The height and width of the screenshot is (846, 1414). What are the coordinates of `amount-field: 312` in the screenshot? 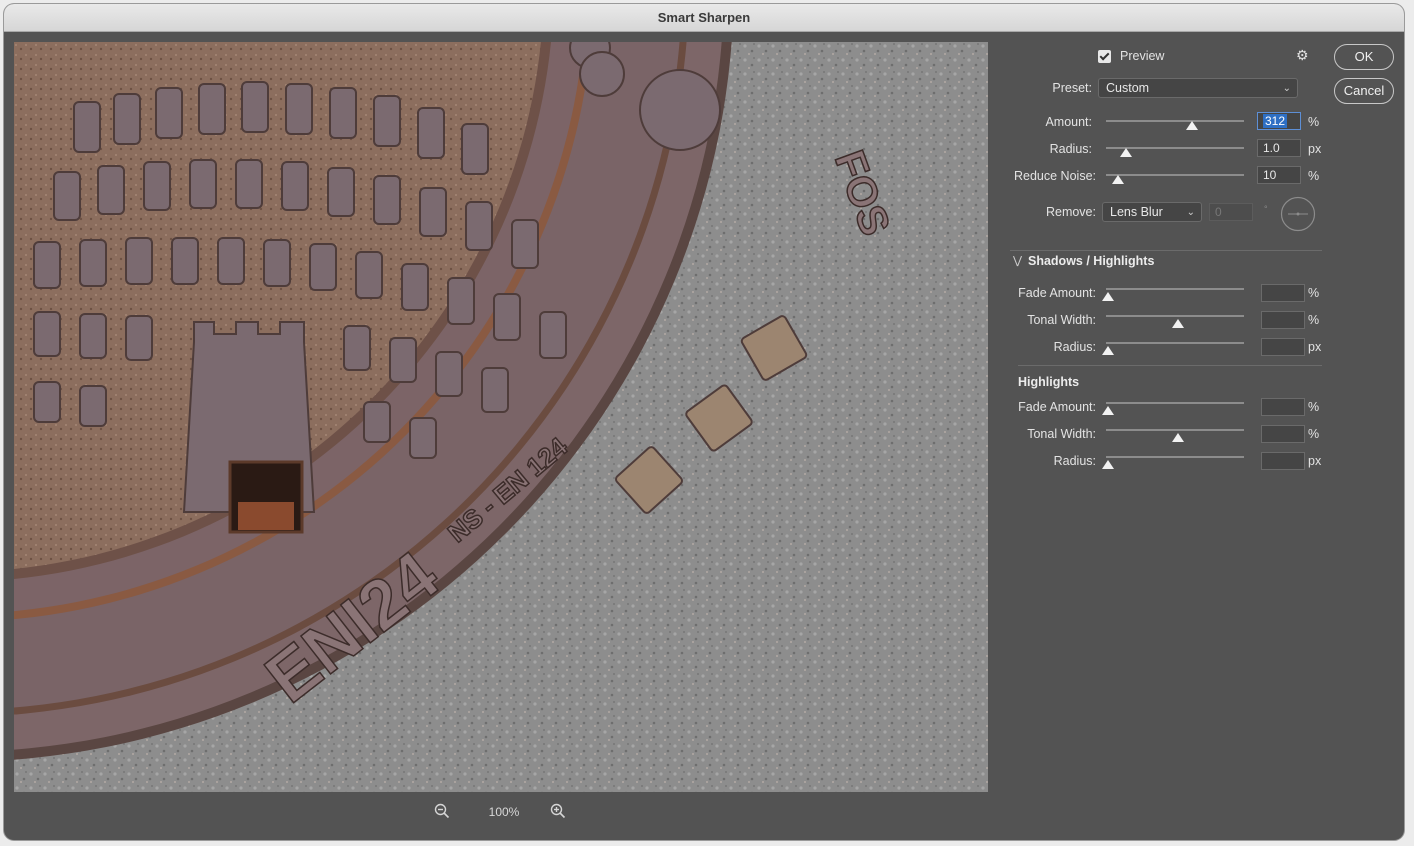 It's located at (1279, 121).